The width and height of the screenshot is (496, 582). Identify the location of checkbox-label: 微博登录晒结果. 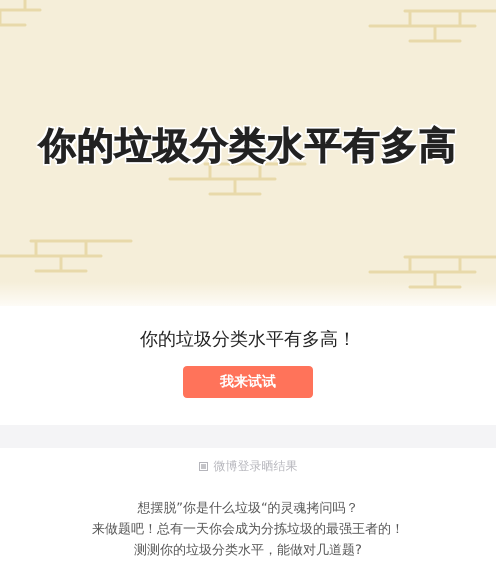
(256, 466).